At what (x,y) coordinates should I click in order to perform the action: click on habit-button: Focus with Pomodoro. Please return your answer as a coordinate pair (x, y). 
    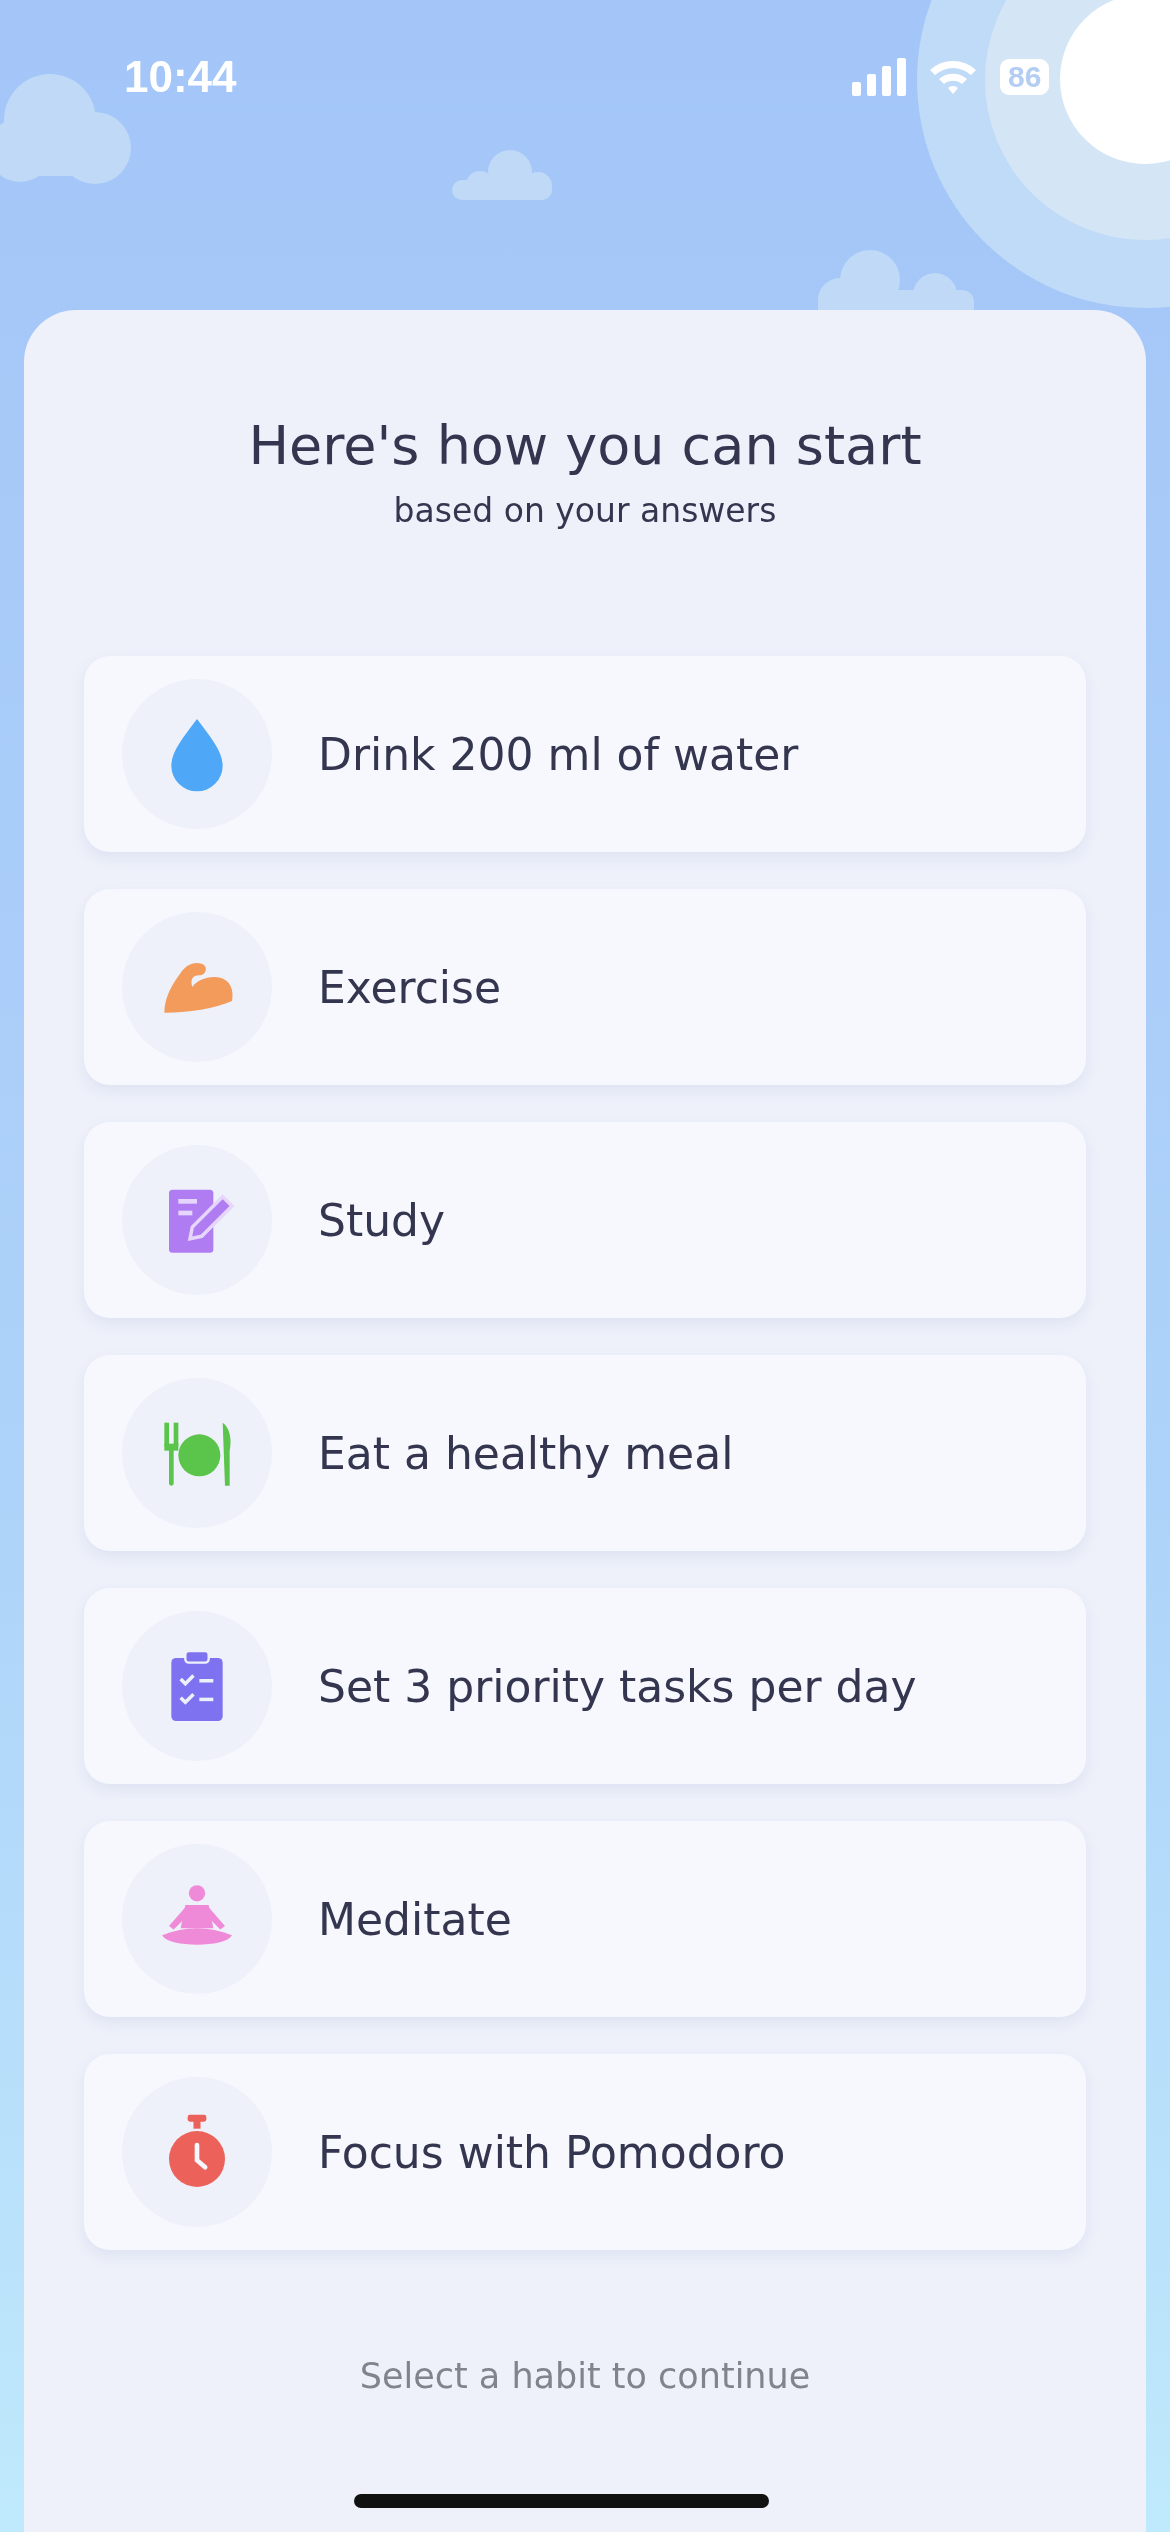
    Looking at the image, I should click on (585, 2152).